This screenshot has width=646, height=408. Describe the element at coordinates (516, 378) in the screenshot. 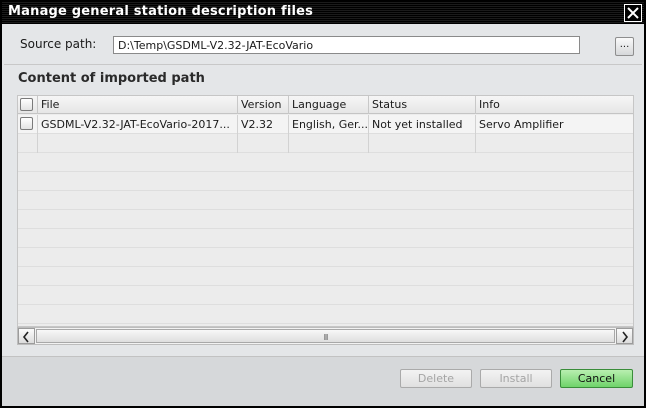

I see `install-button: Install` at that location.